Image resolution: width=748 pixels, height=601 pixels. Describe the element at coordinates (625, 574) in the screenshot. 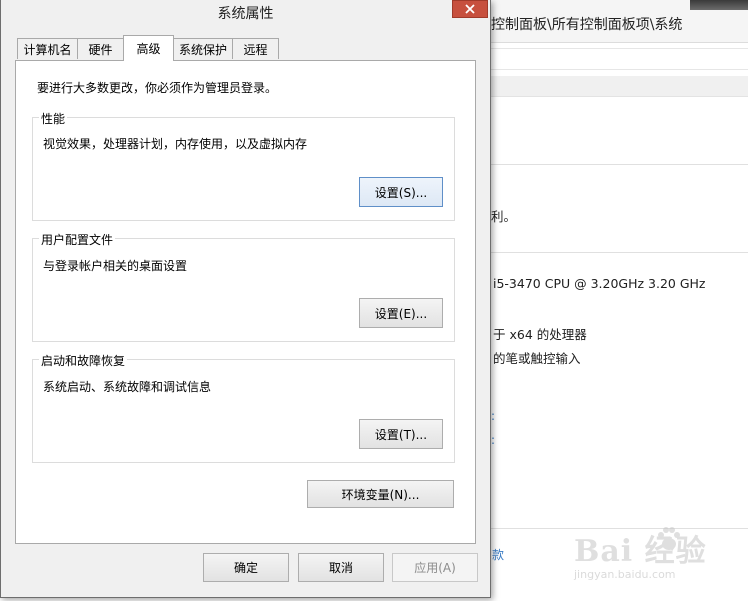

I see `watermark-url: jingyan.baidu.com` at that location.